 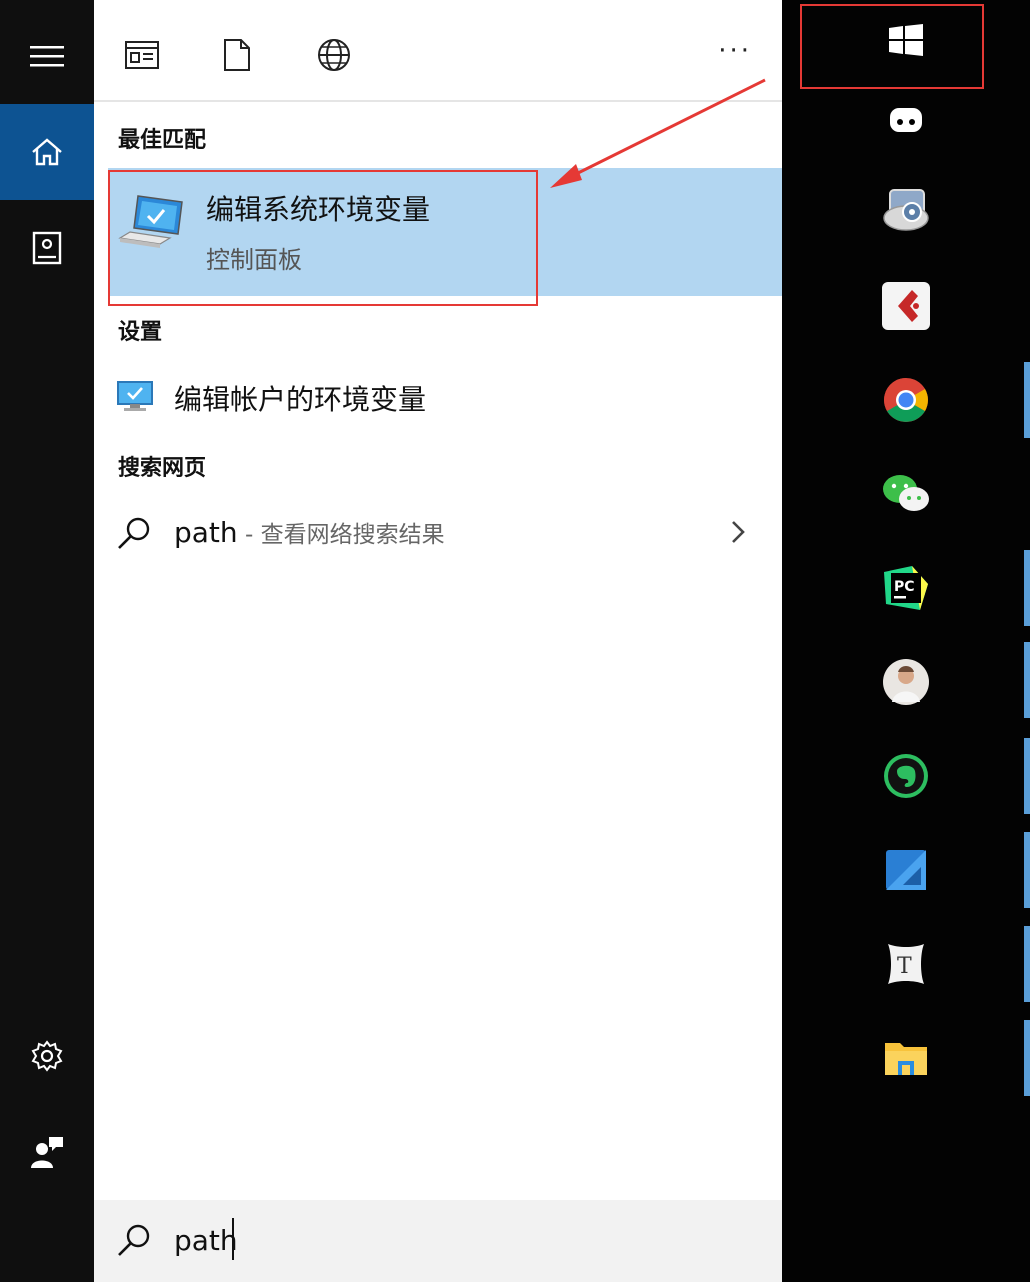 I want to click on notebook-icon, so click(x=47, y=248).